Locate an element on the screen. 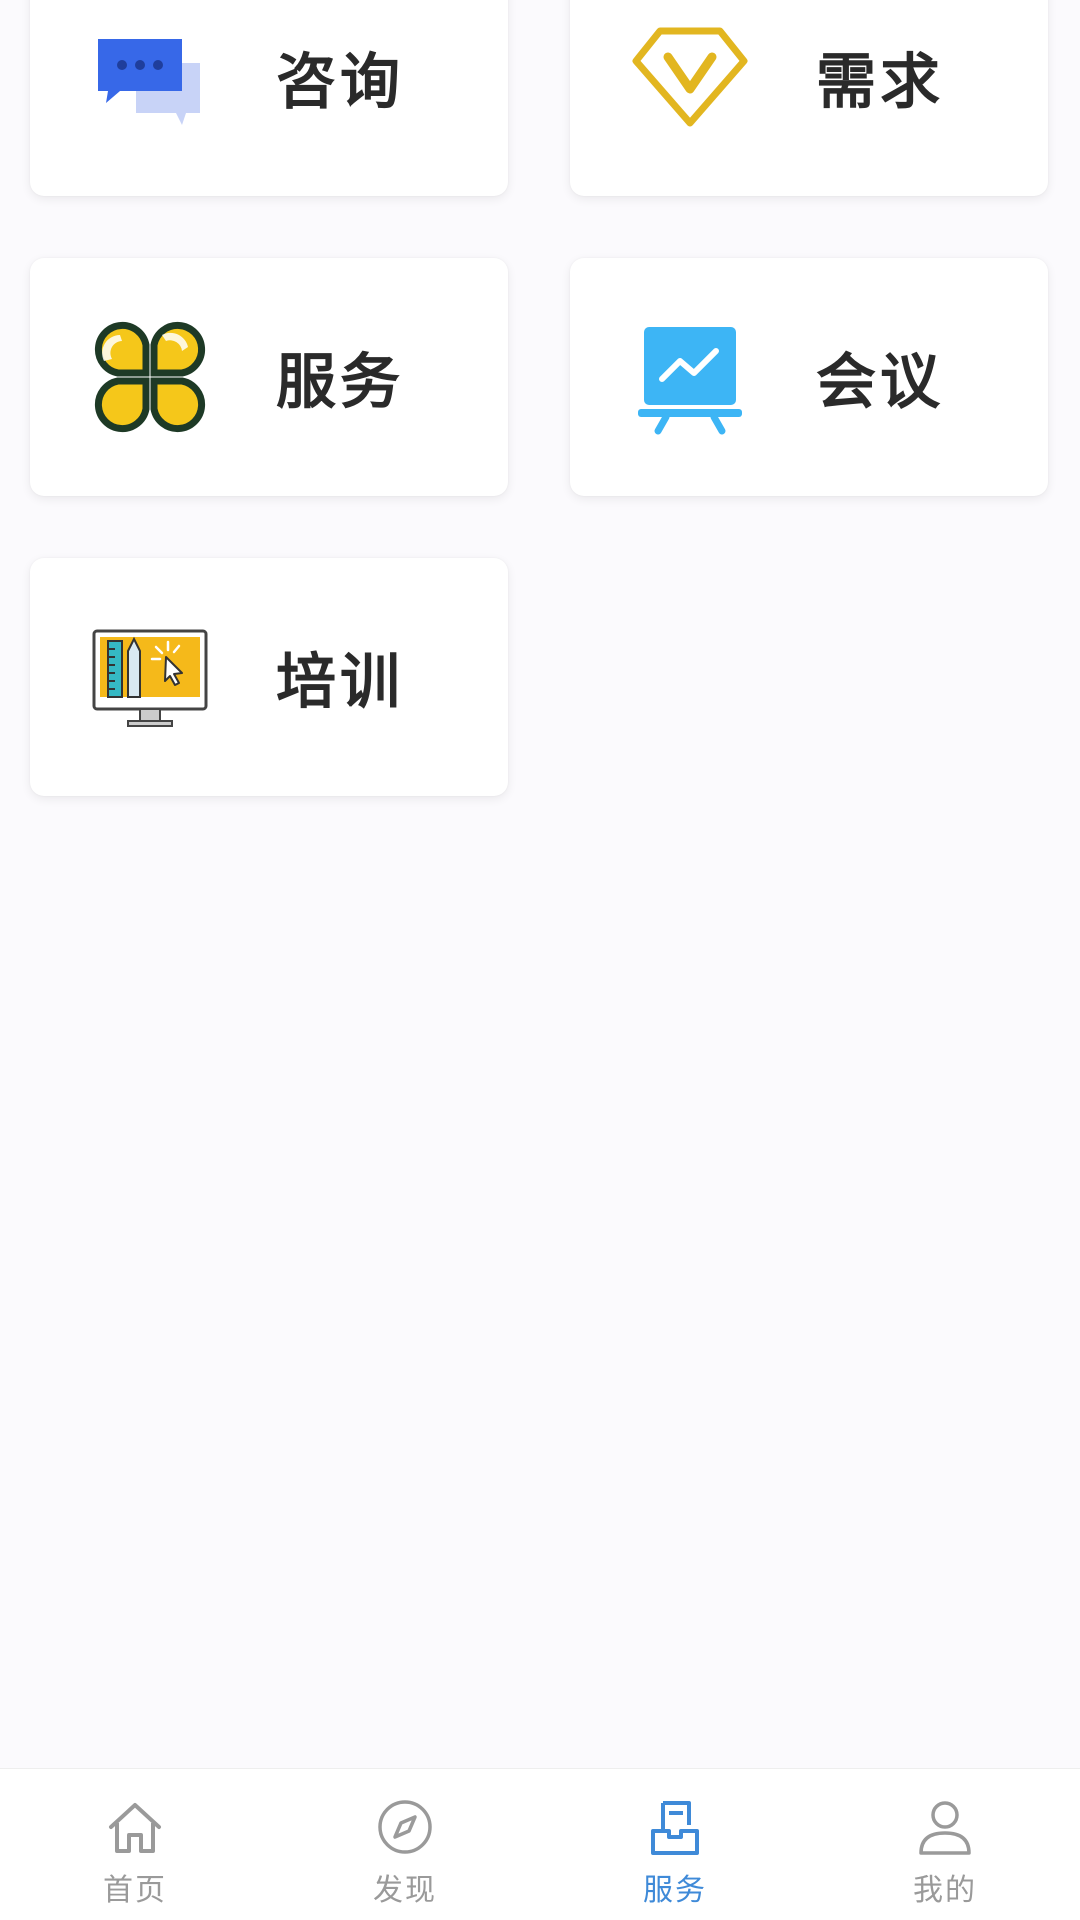 Image resolution: width=1080 pixels, height=1920 pixels. consult-label: 咨询 is located at coordinates (340, 82).